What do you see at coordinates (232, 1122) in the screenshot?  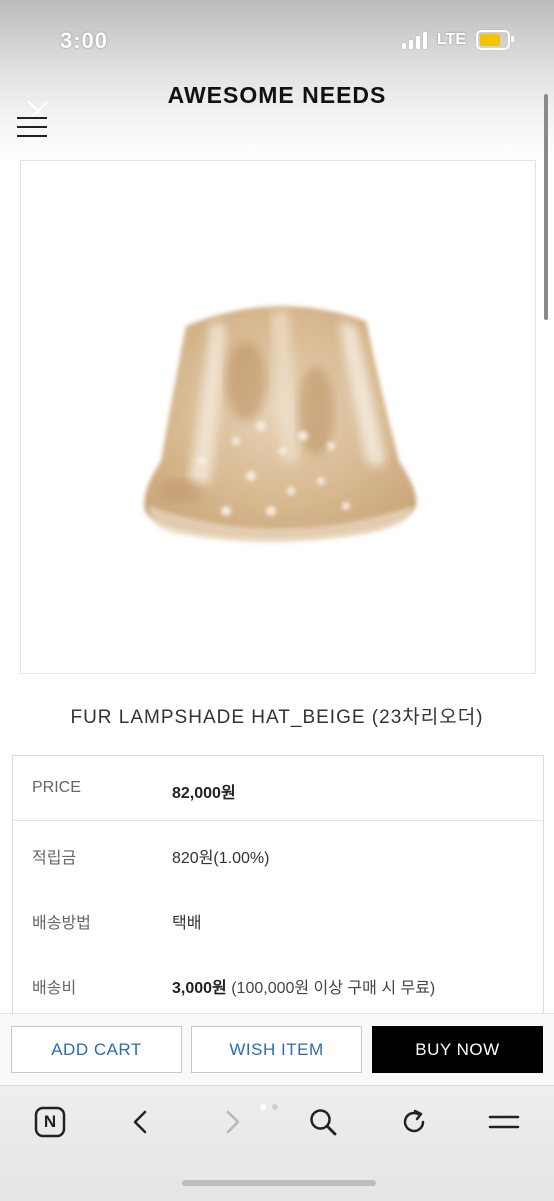 I see `forward-icon` at bounding box center [232, 1122].